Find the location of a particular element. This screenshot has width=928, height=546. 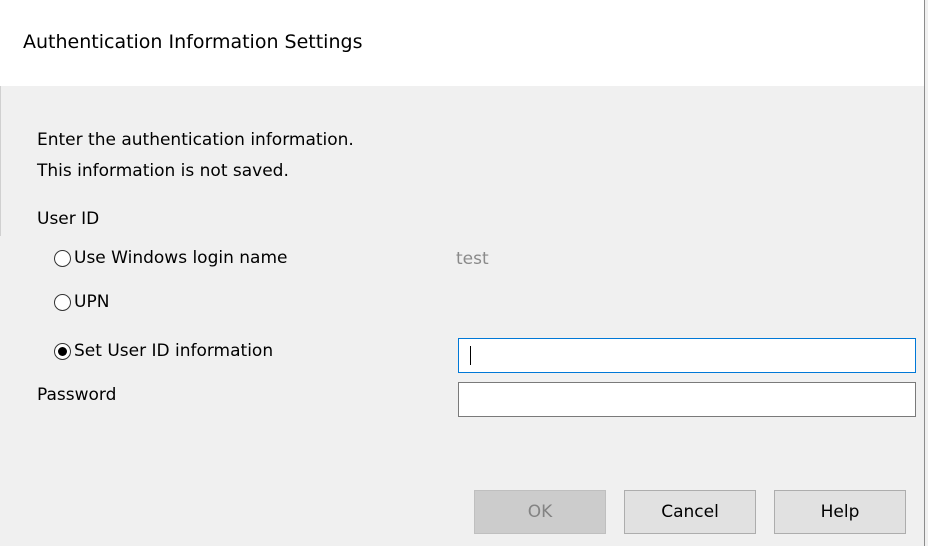

user-id-label: User ID is located at coordinates (68, 219).